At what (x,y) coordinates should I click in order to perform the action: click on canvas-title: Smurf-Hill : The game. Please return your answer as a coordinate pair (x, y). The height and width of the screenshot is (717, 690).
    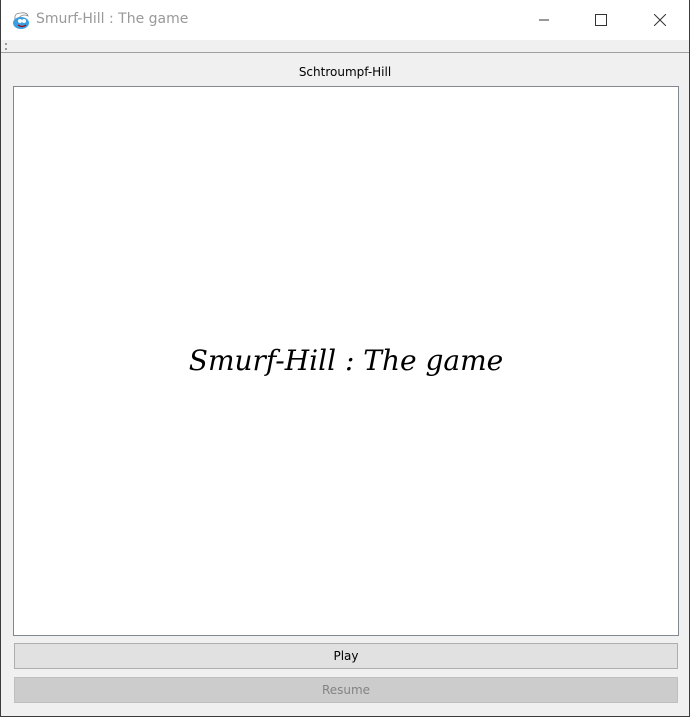
    Looking at the image, I should click on (346, 360).